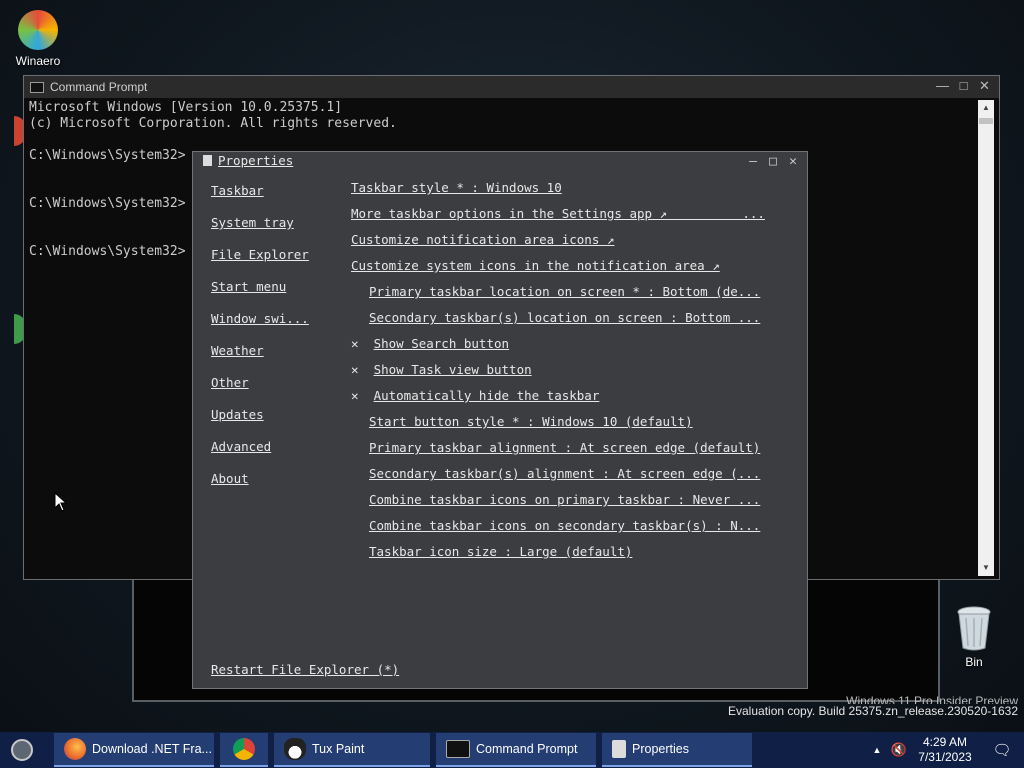  Describe the element at coordinates (986, 121) in the screenshot. I see `scroll-thumb` at that location.